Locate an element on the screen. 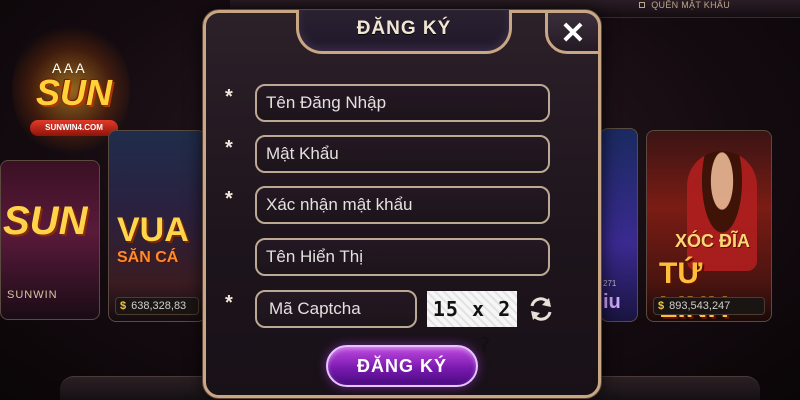  username-row: * Tên Đăng Nhập is located at coordinates (395, 103).